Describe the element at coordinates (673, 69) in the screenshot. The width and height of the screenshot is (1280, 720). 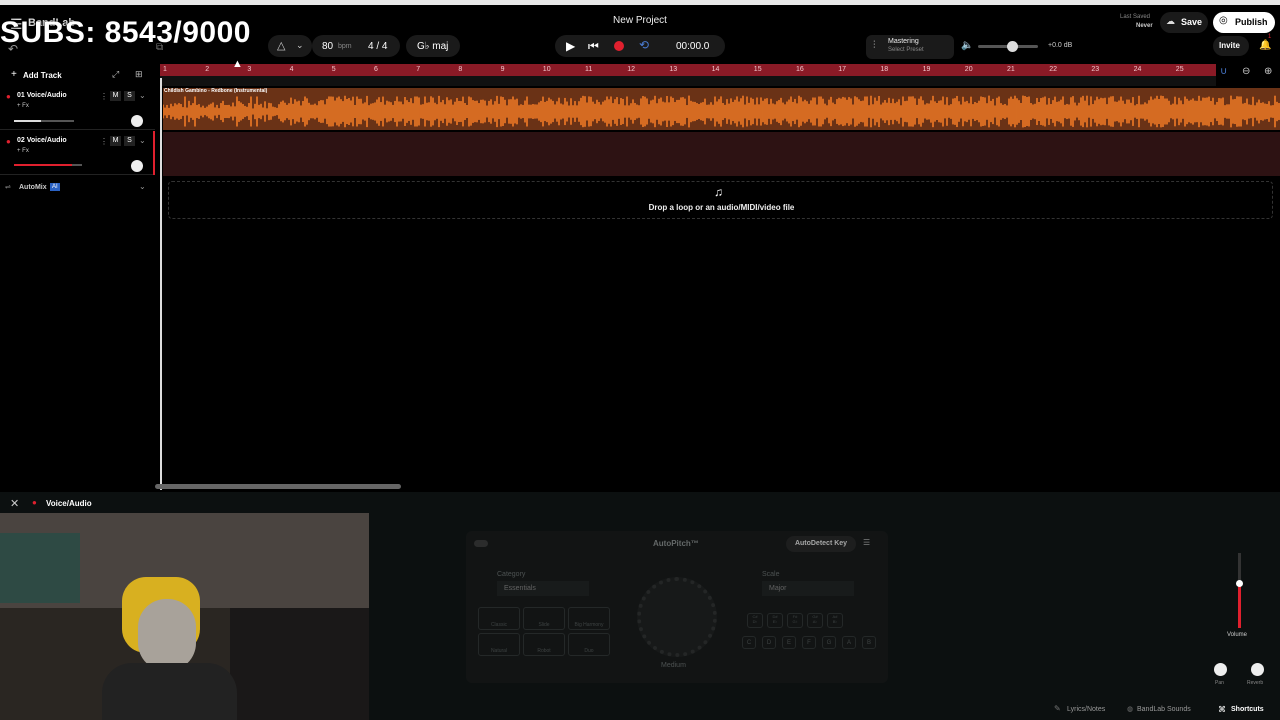
I see `ruler-mark: 13` at that location.